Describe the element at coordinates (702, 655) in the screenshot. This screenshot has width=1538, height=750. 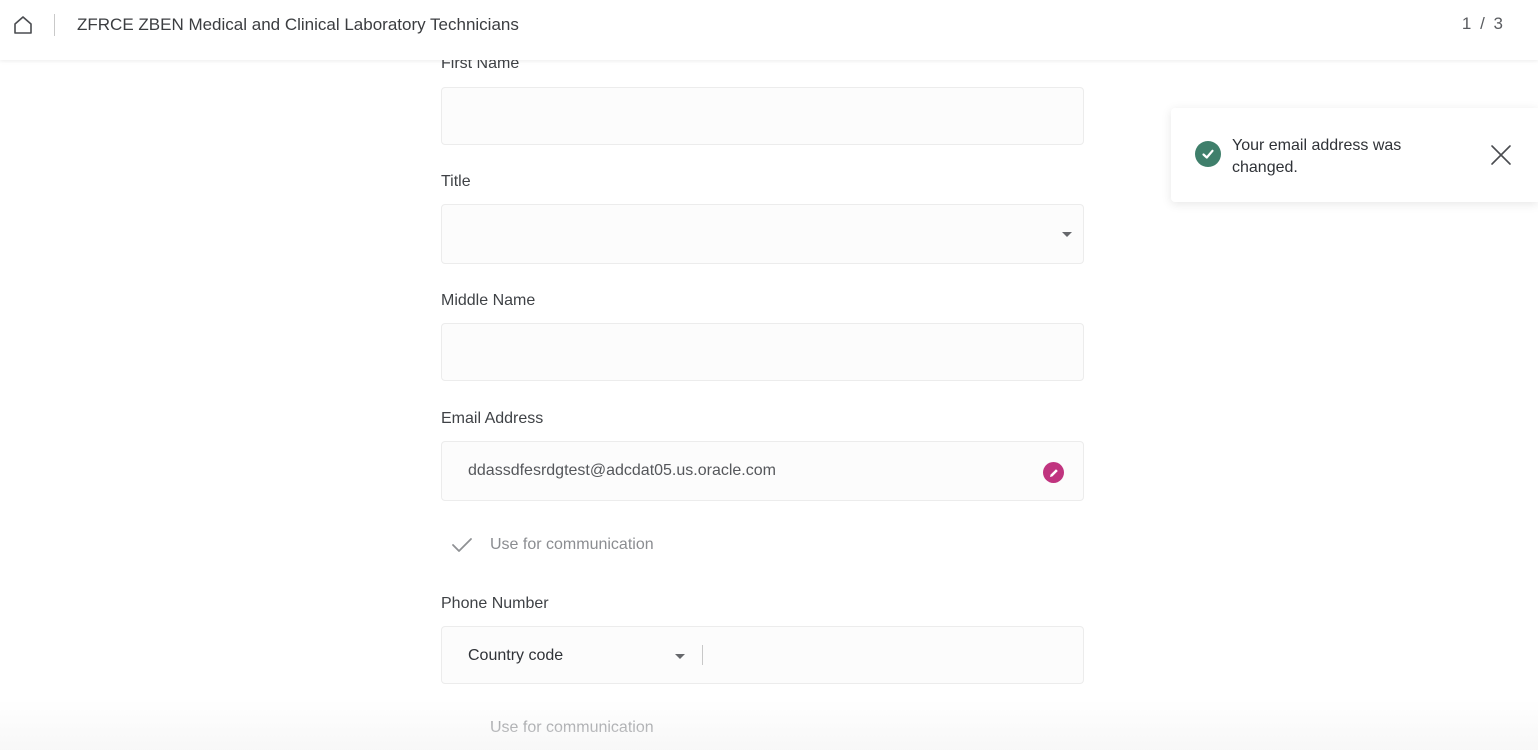
I see `phone-divider` at that location.